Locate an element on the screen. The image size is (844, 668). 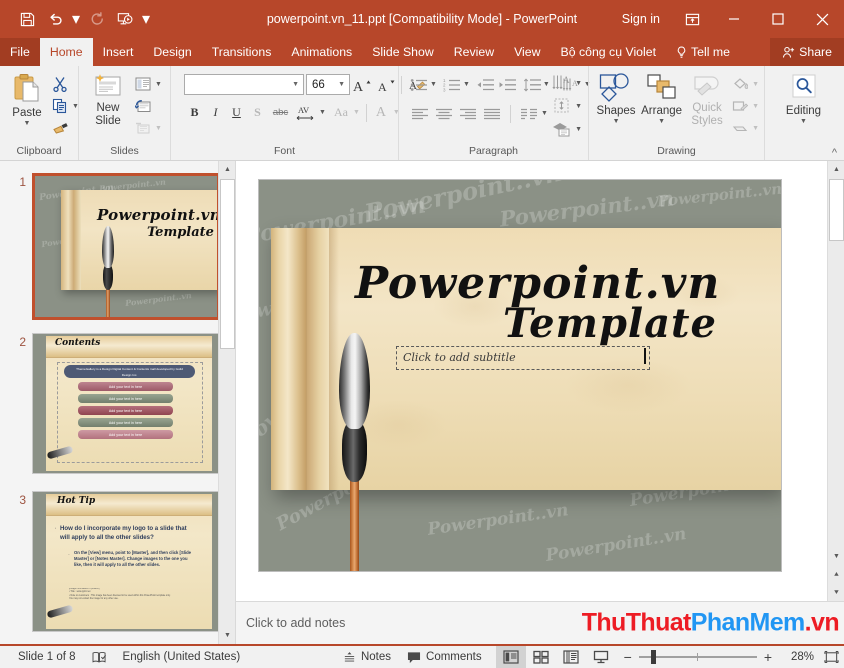
slide-scrollbar-thumb is located at coordinates (836, 210).